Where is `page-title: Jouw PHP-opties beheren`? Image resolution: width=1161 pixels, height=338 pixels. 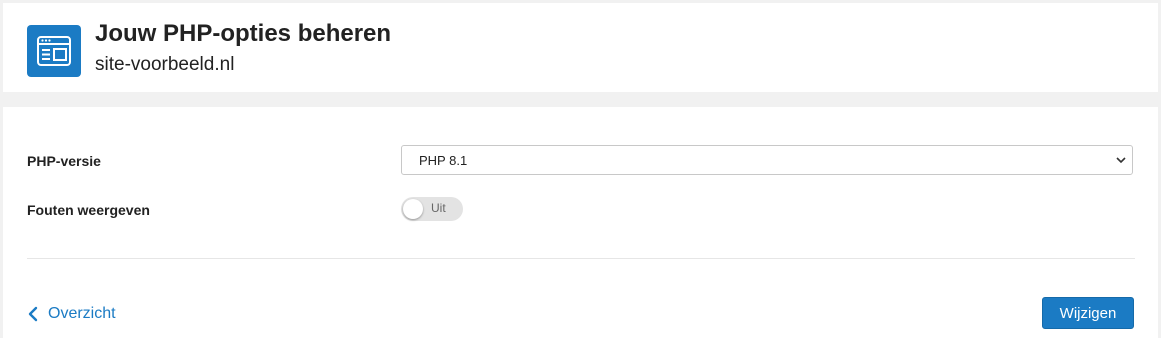 page-title: Jouw PHP-opties beheren is located at coordinates (243, 33).